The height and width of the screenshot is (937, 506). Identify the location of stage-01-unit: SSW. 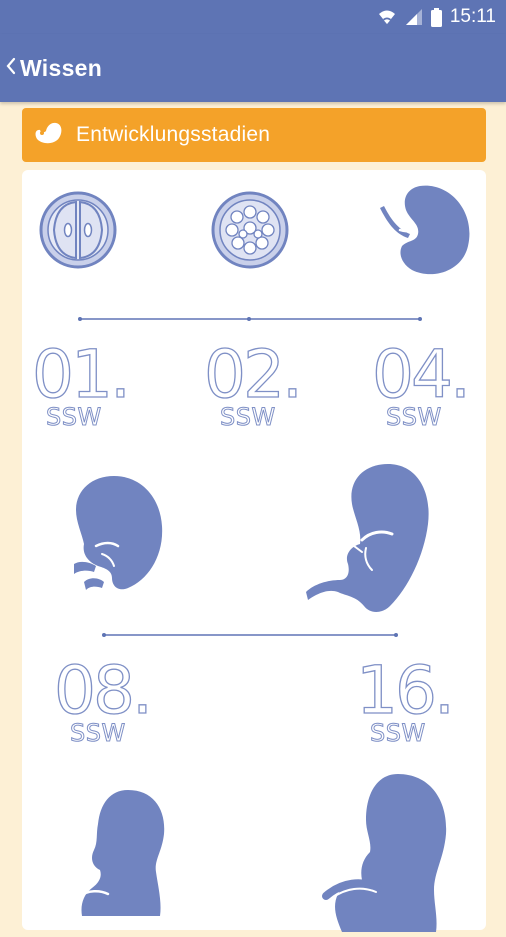
(74, 417).